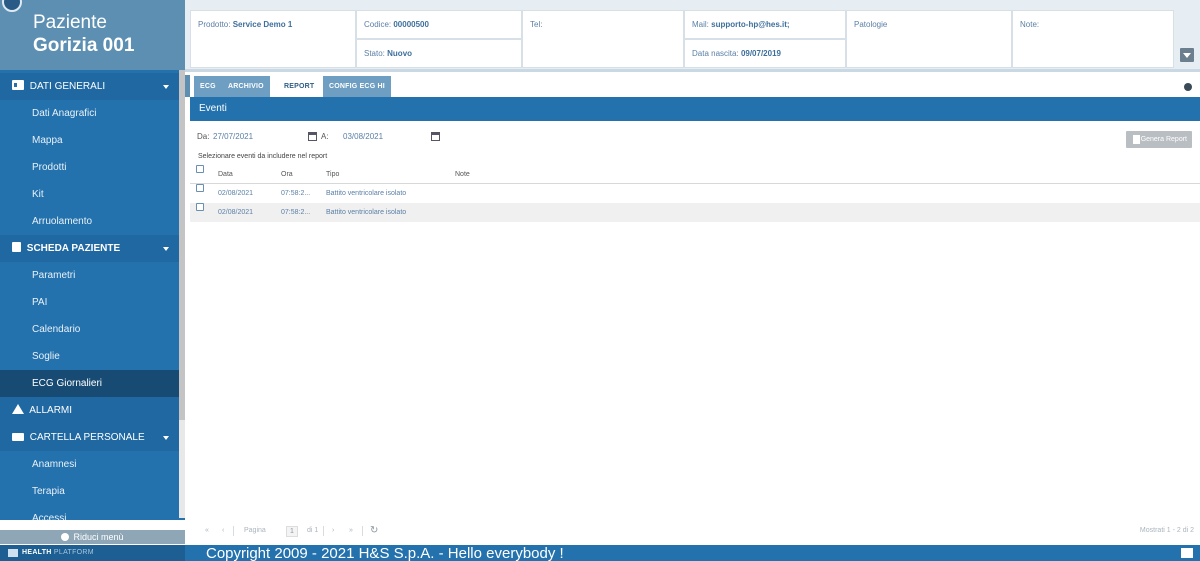 Image resolution: width=1200 pixels, height=561 pixels. What do you see at coordinates (223, 531) in the screenshot?
I see `prev-page-button: ‹` at bounding box center [223, 531].